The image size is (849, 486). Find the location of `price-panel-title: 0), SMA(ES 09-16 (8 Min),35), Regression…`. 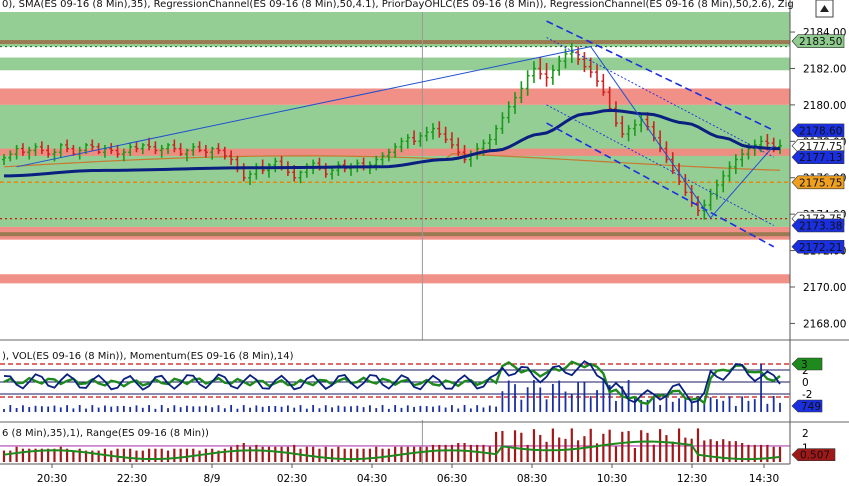

price-panel-title: 0), SMA(ES 09-16 (8 Min),35), Regression… is located at coordinates (398, 5).